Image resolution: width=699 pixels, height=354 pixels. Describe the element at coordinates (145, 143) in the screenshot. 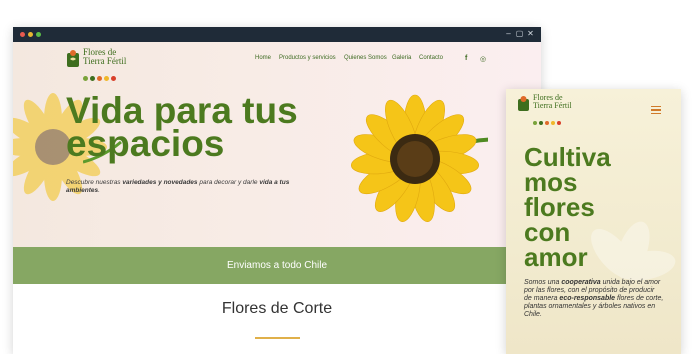

I see `hero-title-line2: espacios` at that location.